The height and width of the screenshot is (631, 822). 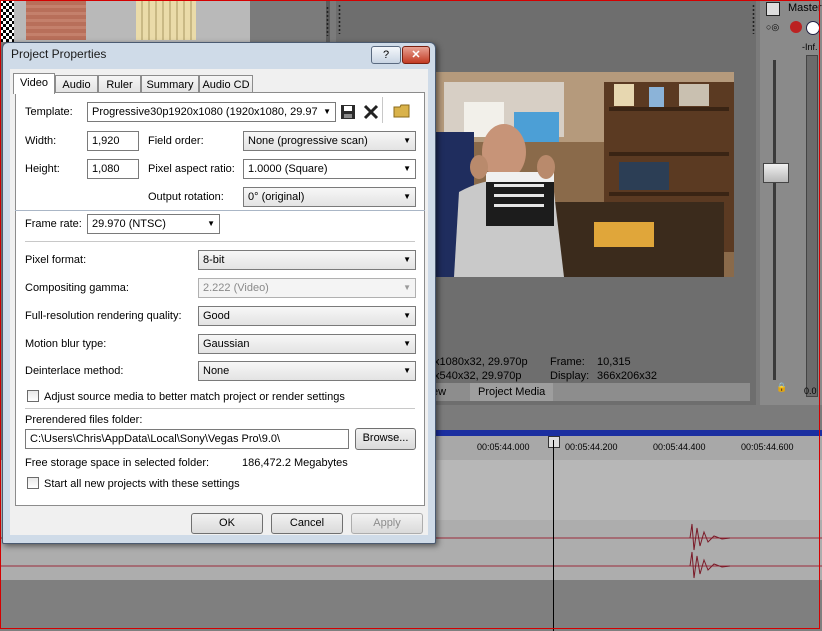 I want to click on tab-summary: Summary, so click(x=170, y=84).